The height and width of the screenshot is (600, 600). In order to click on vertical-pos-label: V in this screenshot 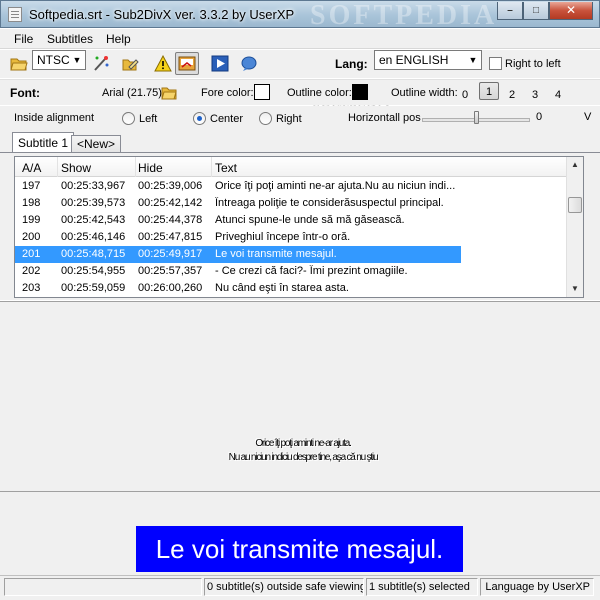, I will do `click(588, 117)`.